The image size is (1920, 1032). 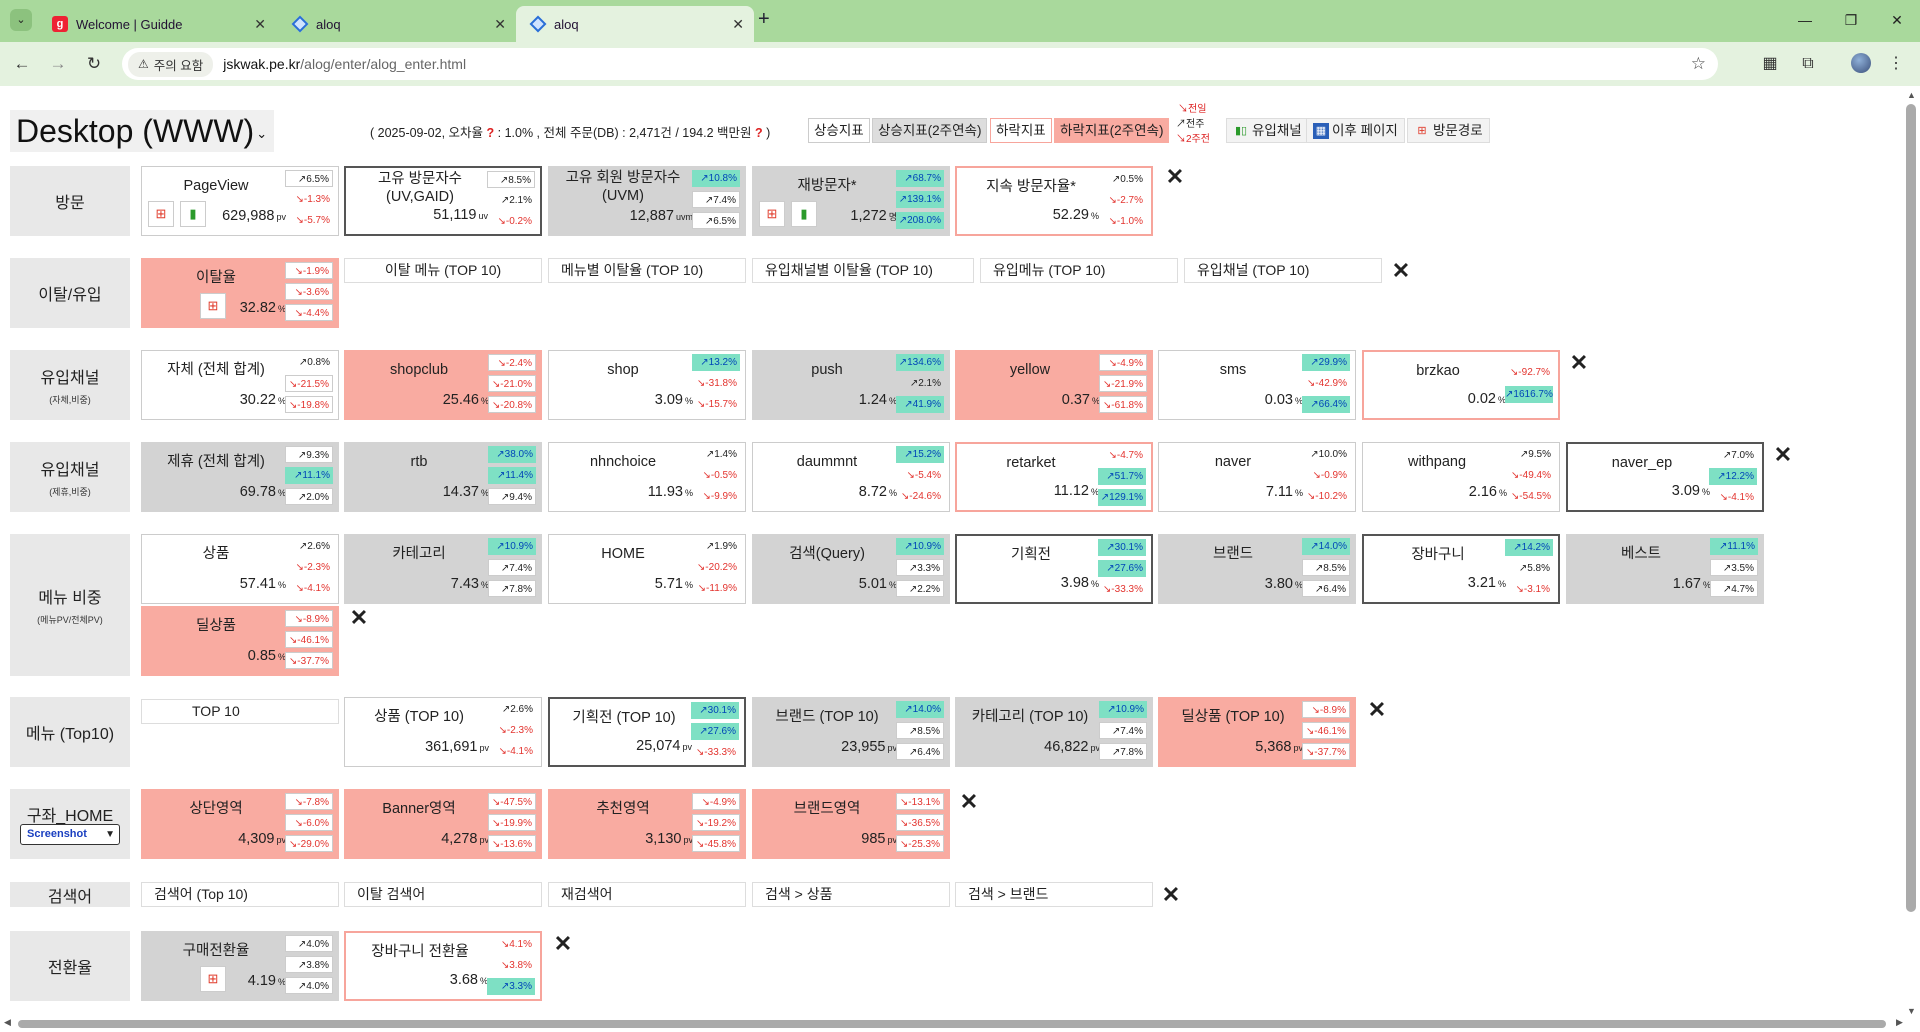 What do you see at coordinates (240, 966) in the screenshot?
I see `metric-card: 구매전환율 4.19% ↗4.0% ↗3.8% ↗4.0% ⊞` at bounding box center [240, 966].